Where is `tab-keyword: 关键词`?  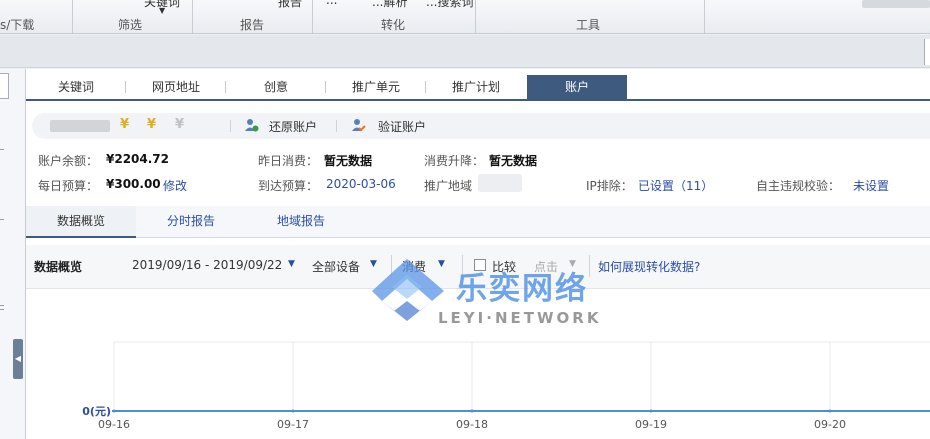 tab-keyword: 关键词 is located at coordinates (76, 87).